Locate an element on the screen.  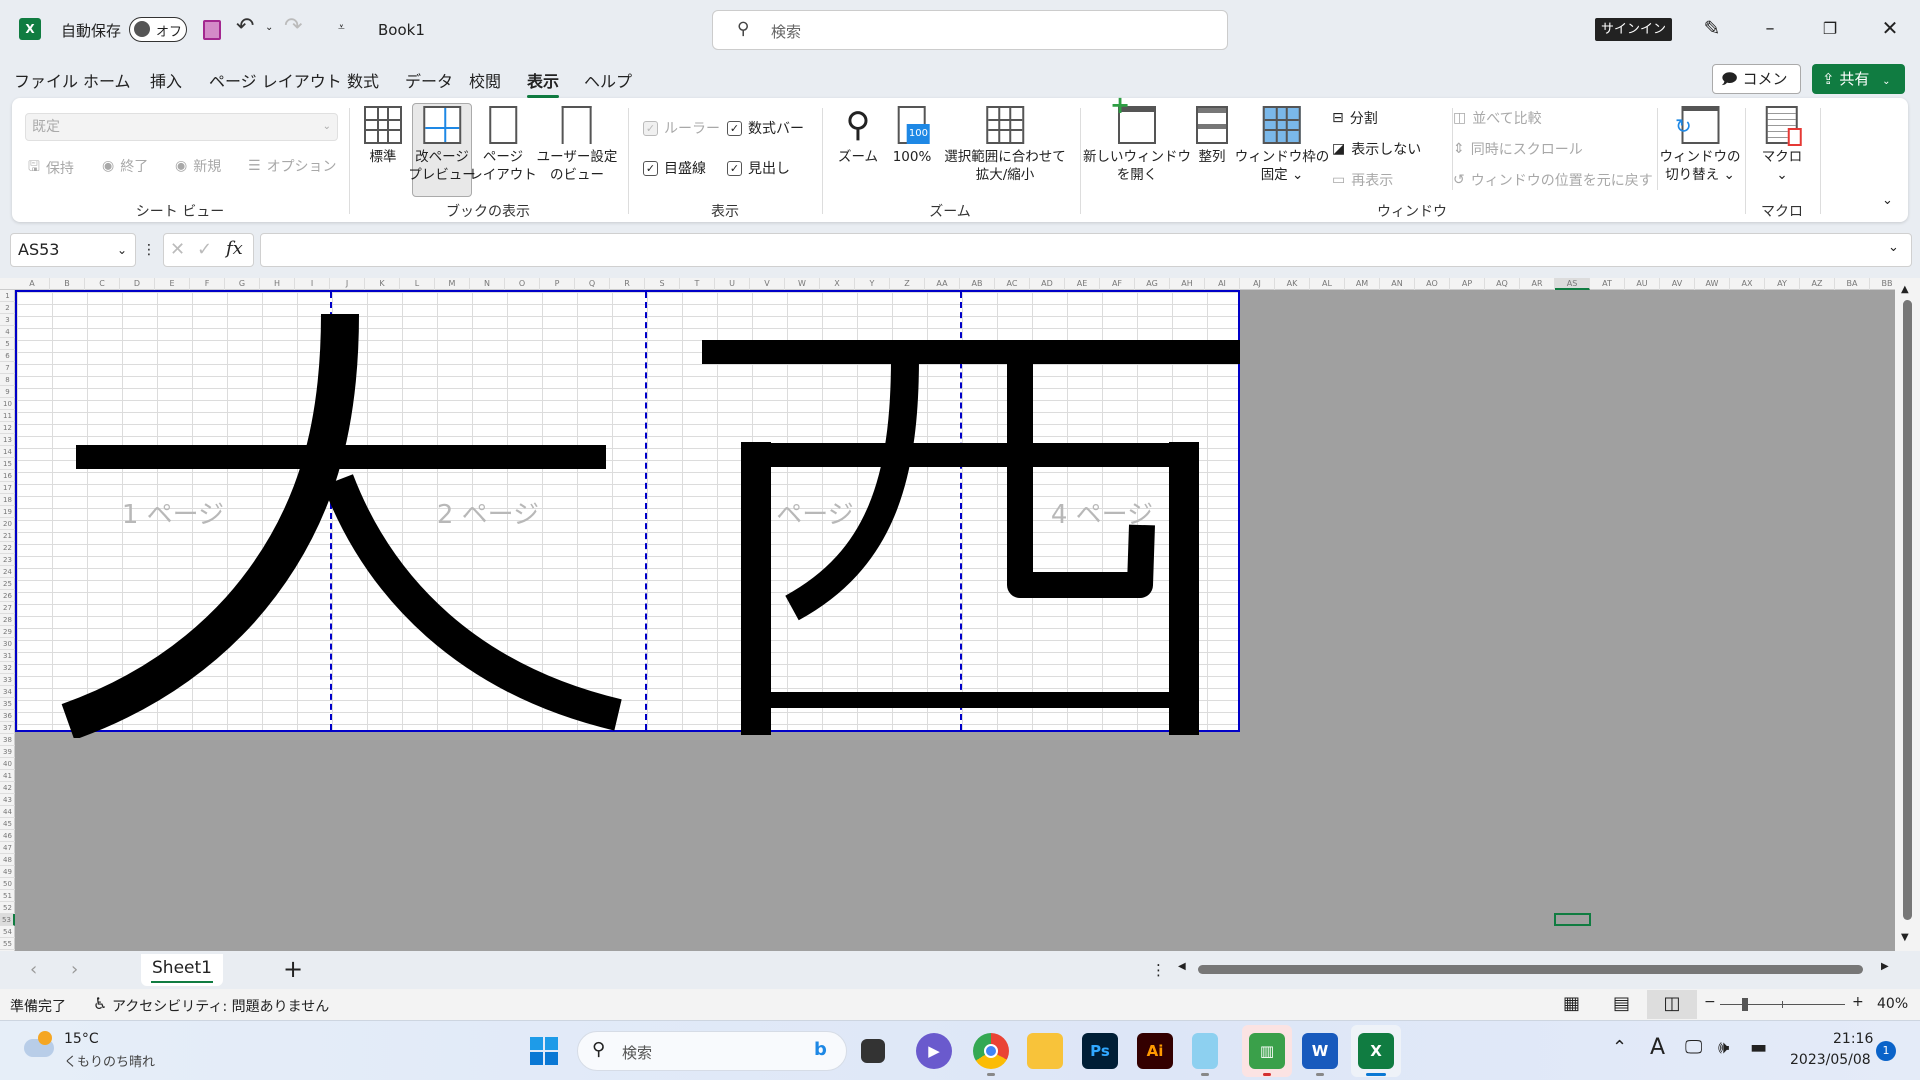
custom-views-button: ユーザー設定 のビュー is located at coordinates (577, 145).